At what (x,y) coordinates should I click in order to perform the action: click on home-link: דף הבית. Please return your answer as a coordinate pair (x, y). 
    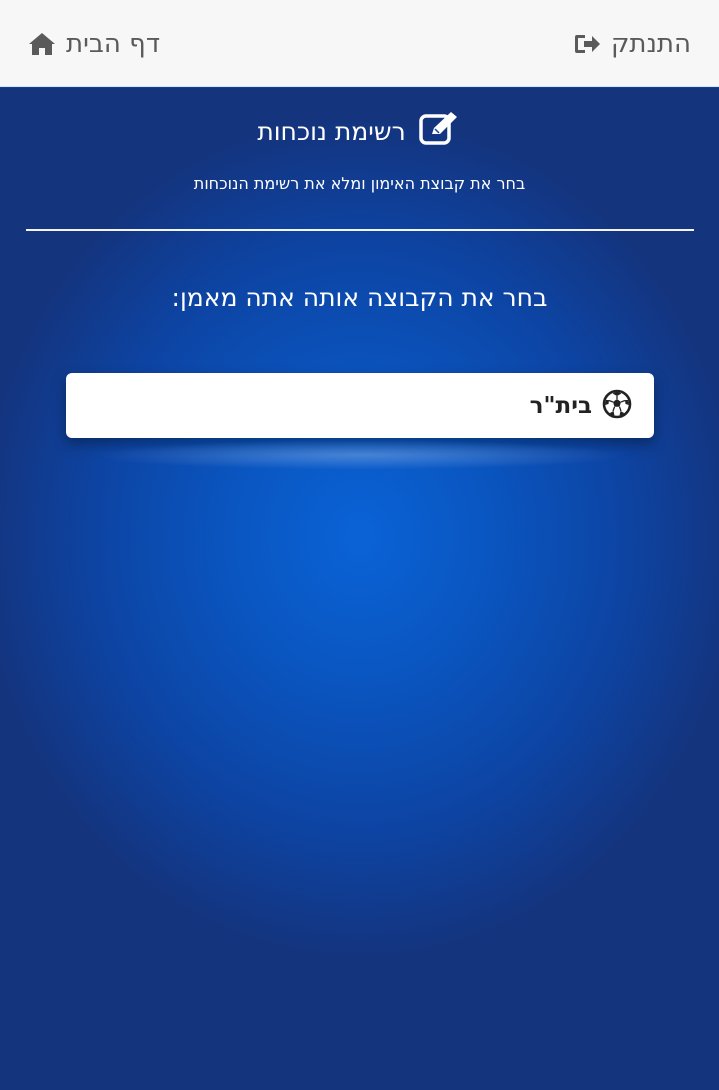
    Looking at the image, I should click on (94, 44).